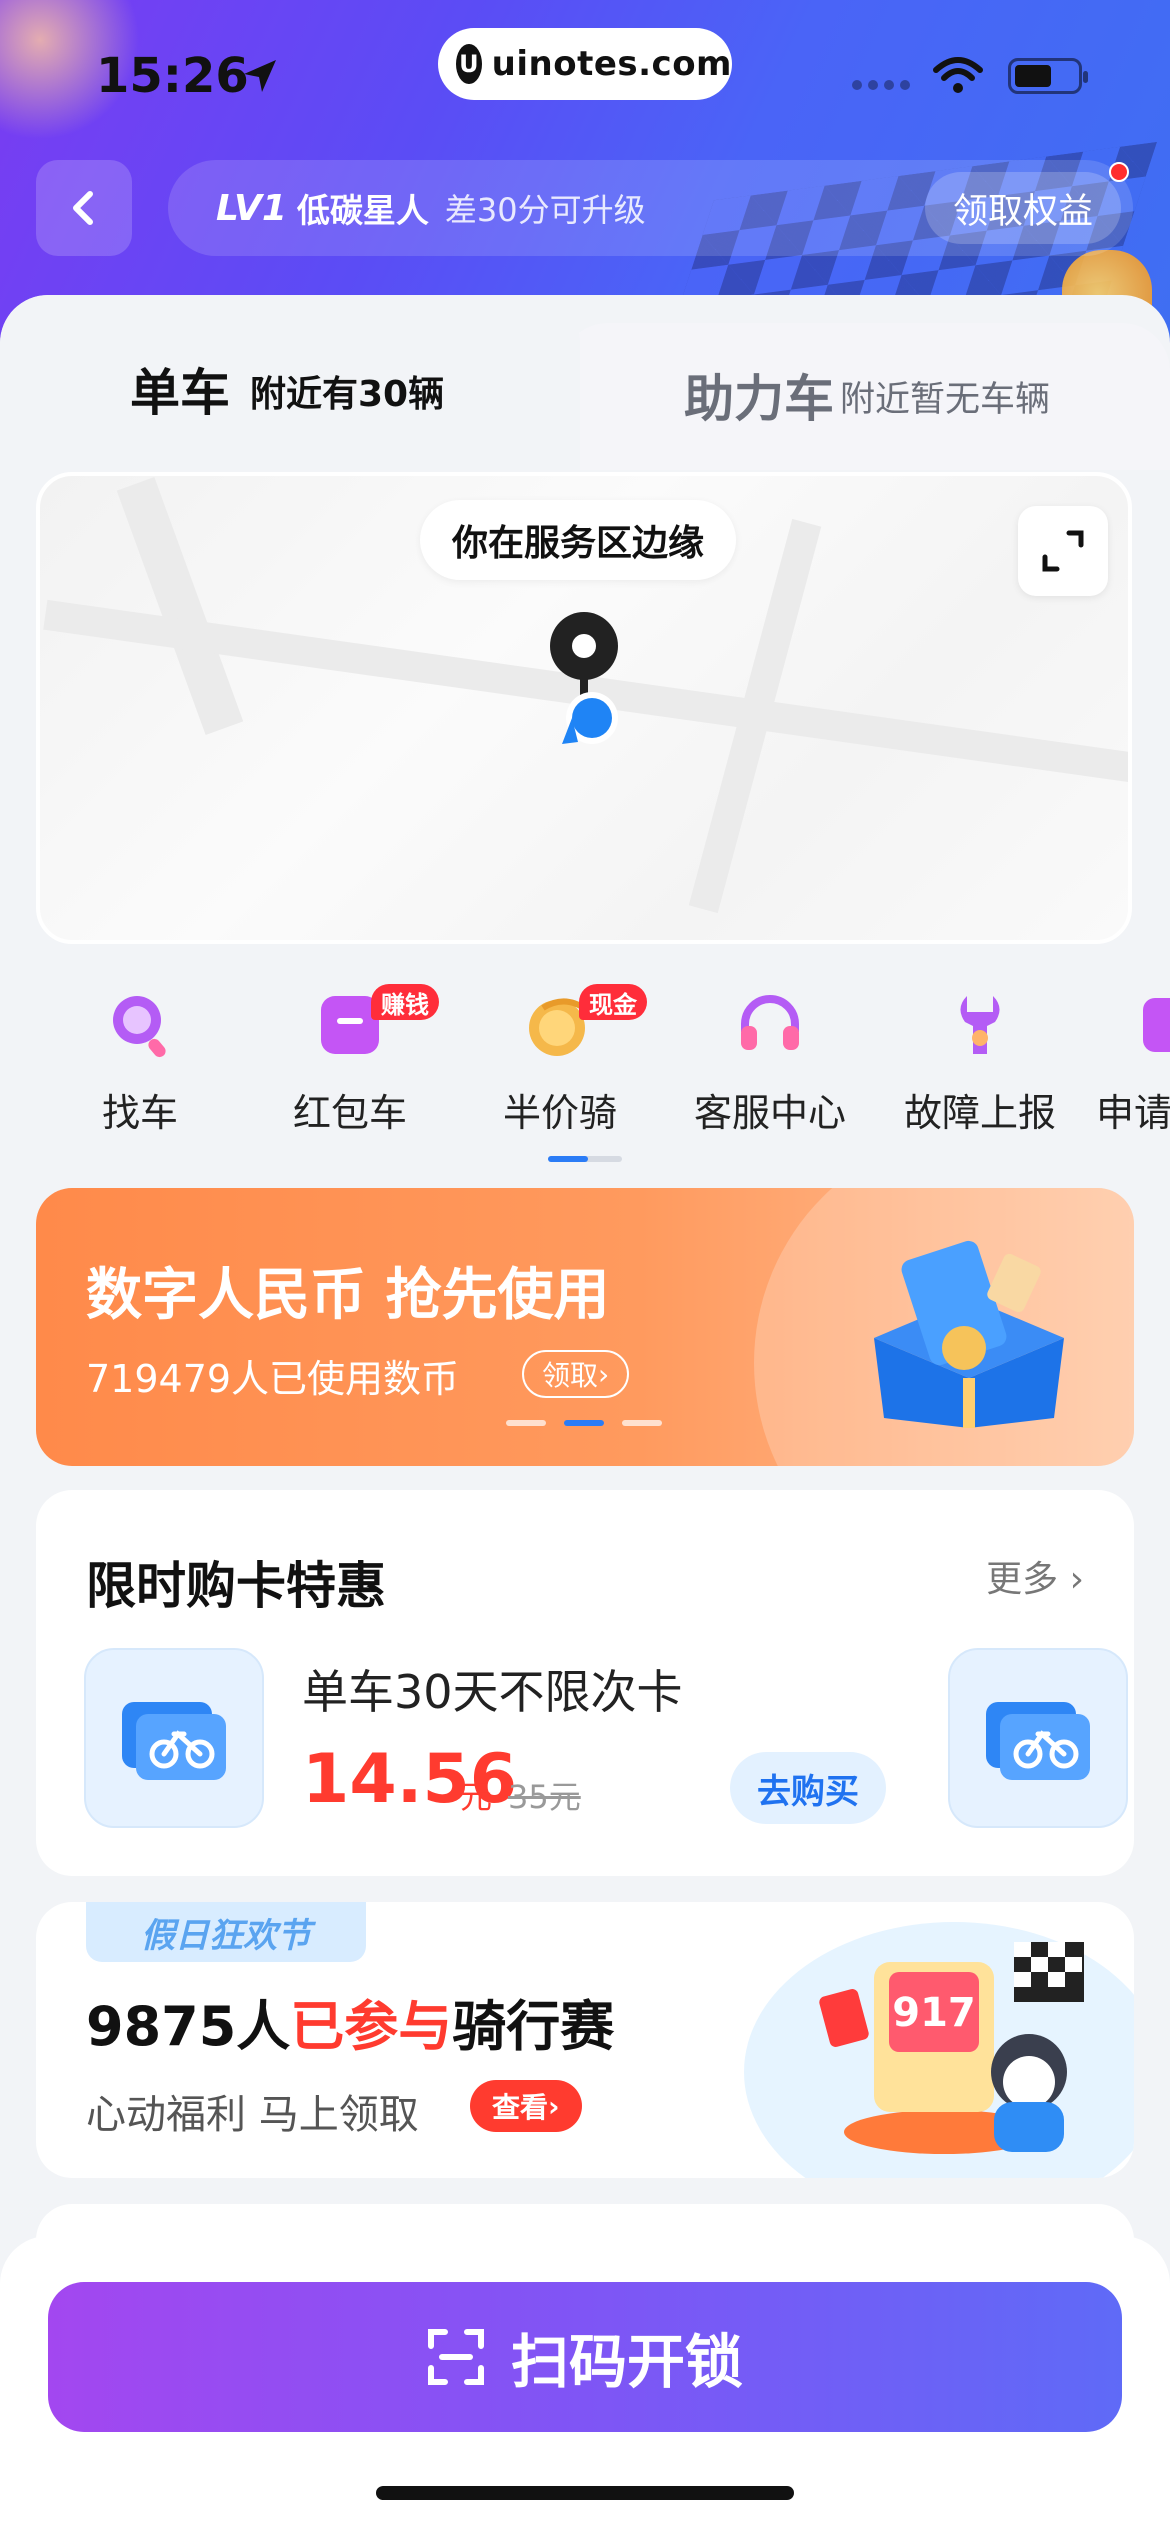 The width and height of the screenshot is (1170, 2532). I want to click on contest-title-prefix: 9875人, so click(188, 2026).